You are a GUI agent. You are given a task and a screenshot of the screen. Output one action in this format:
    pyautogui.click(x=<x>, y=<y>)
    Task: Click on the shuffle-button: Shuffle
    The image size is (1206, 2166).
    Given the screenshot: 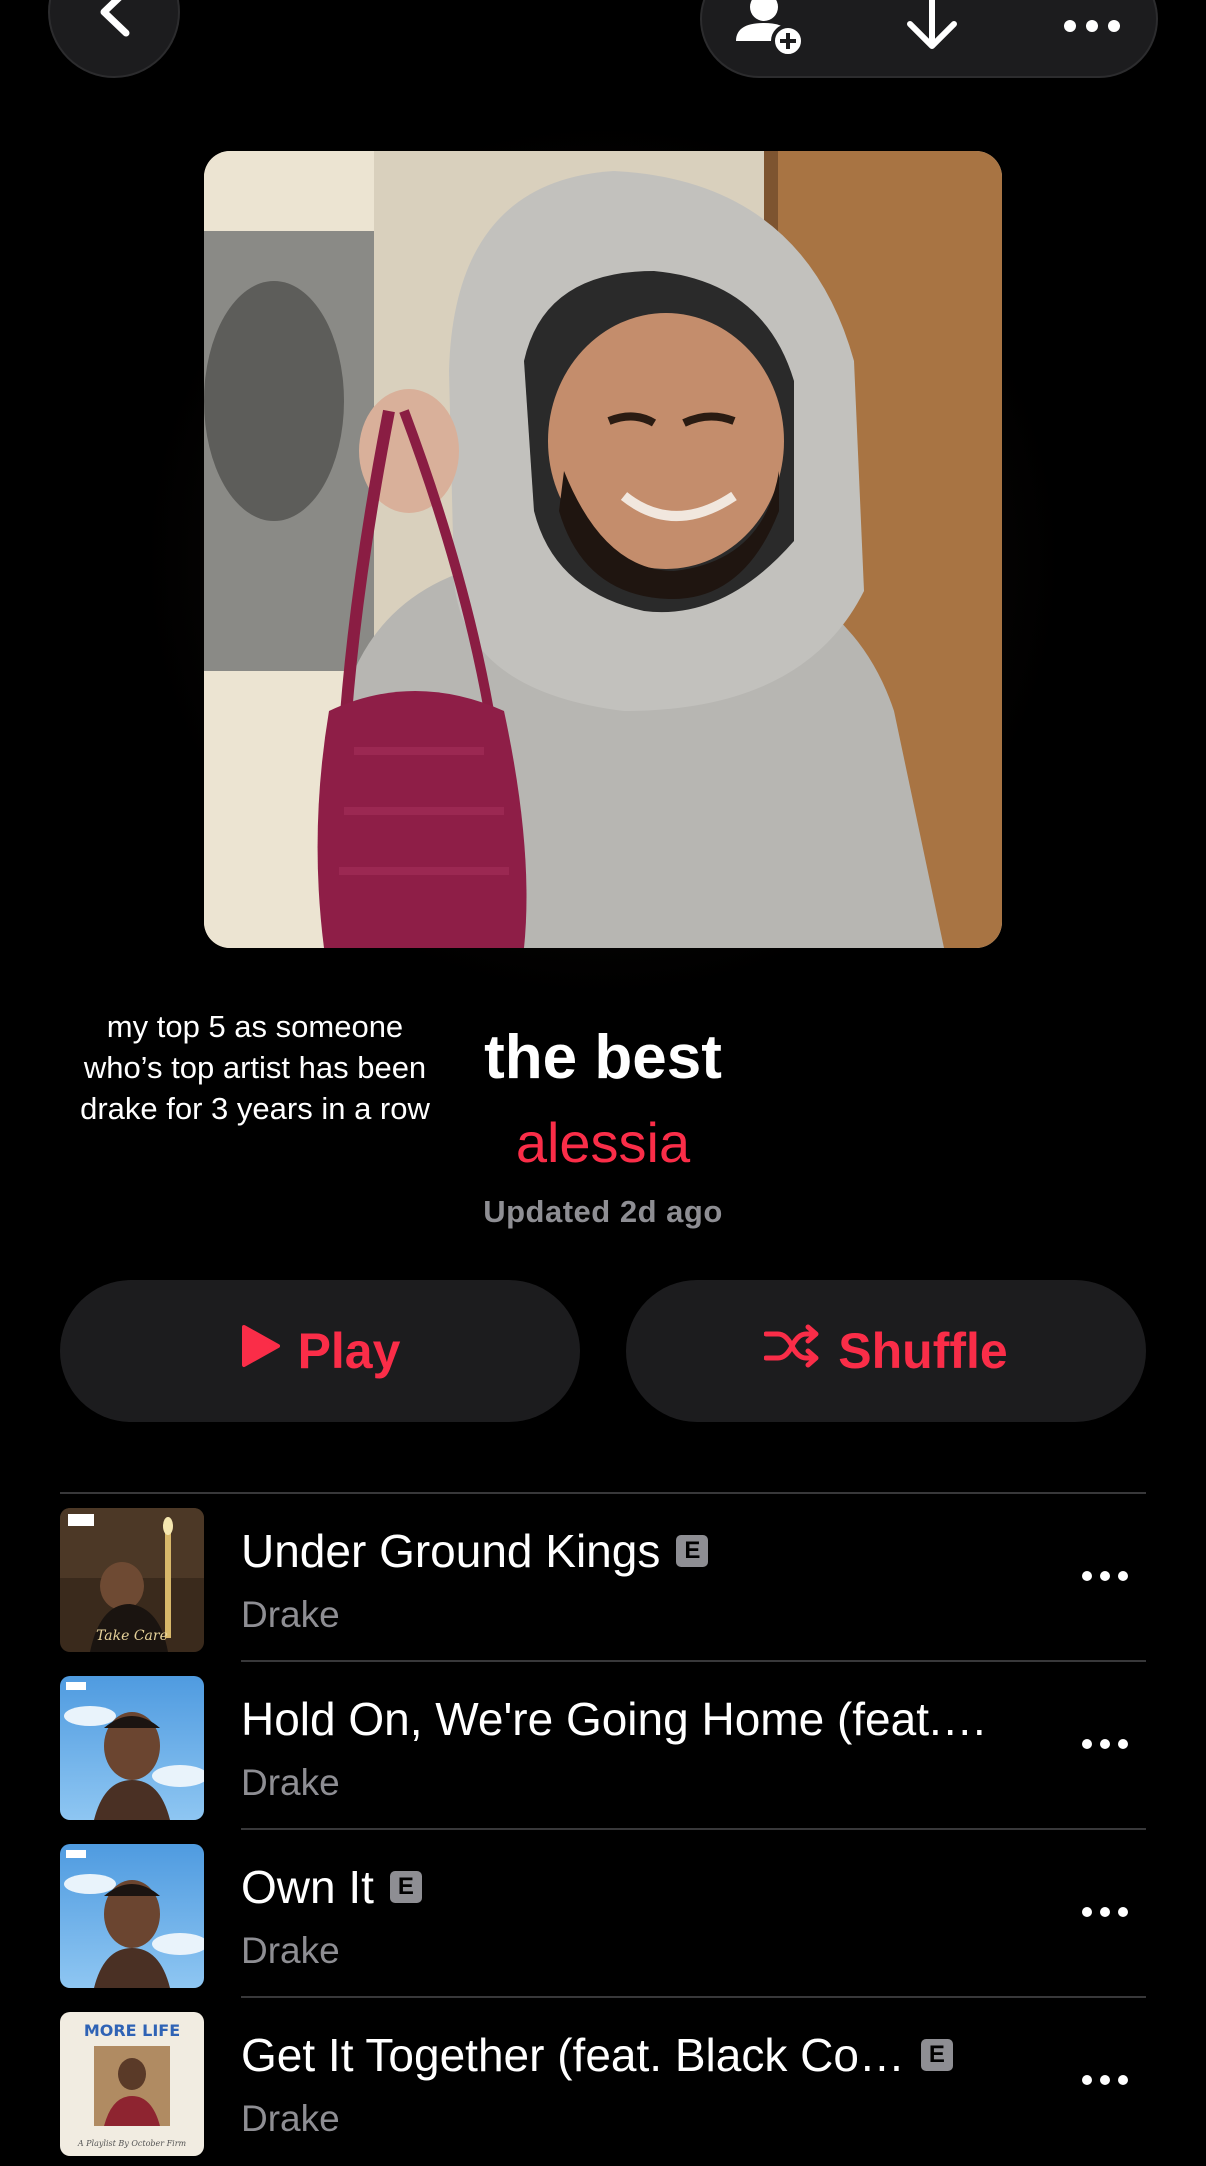 What is the action you would take?
    pyautogui.click(x=886, y=1351)
    